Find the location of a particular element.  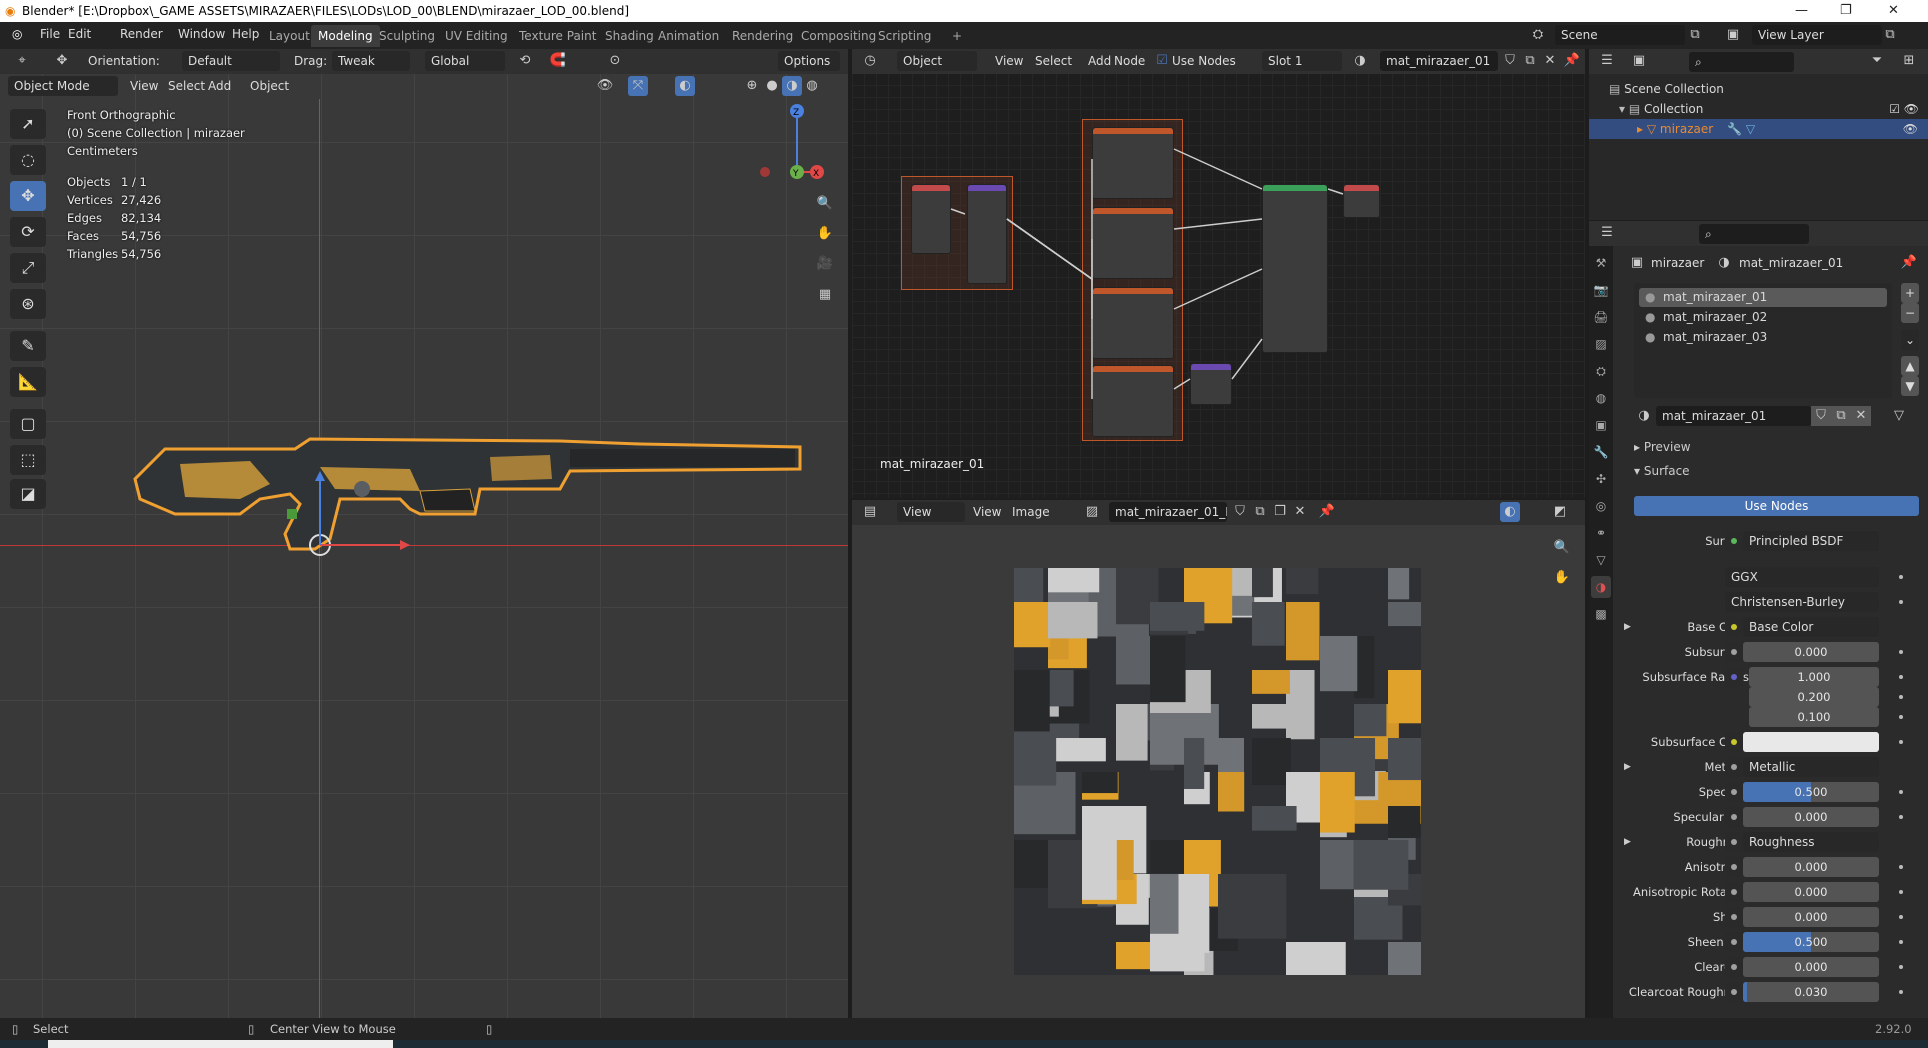

solid-shading-icon: ● is located at coordinates (772, 86).